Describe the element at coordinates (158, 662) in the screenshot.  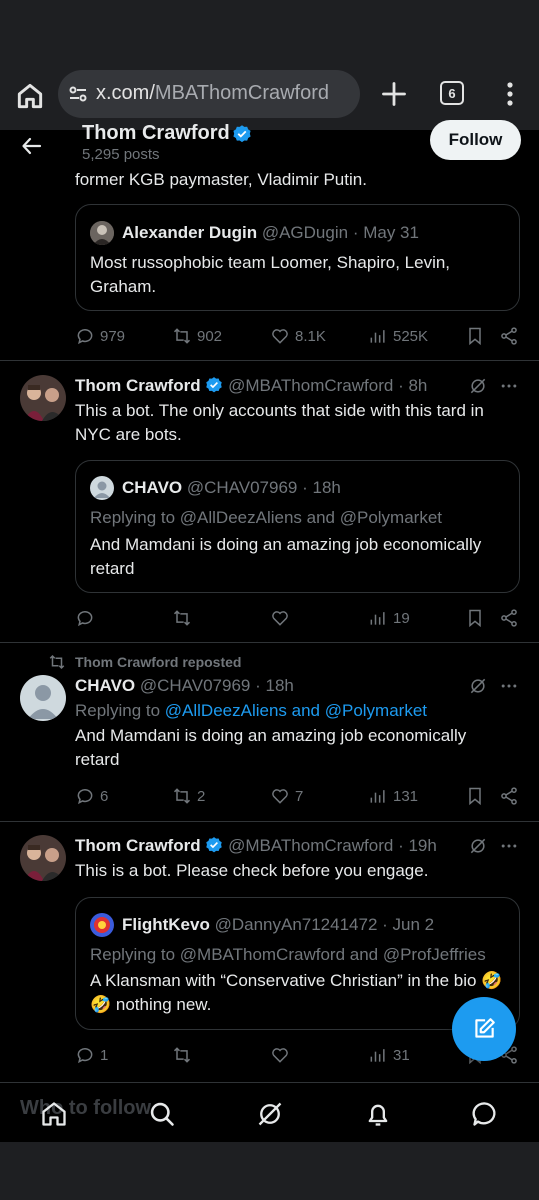
I see `repost-label: Thom Crawford reposted` at that location.